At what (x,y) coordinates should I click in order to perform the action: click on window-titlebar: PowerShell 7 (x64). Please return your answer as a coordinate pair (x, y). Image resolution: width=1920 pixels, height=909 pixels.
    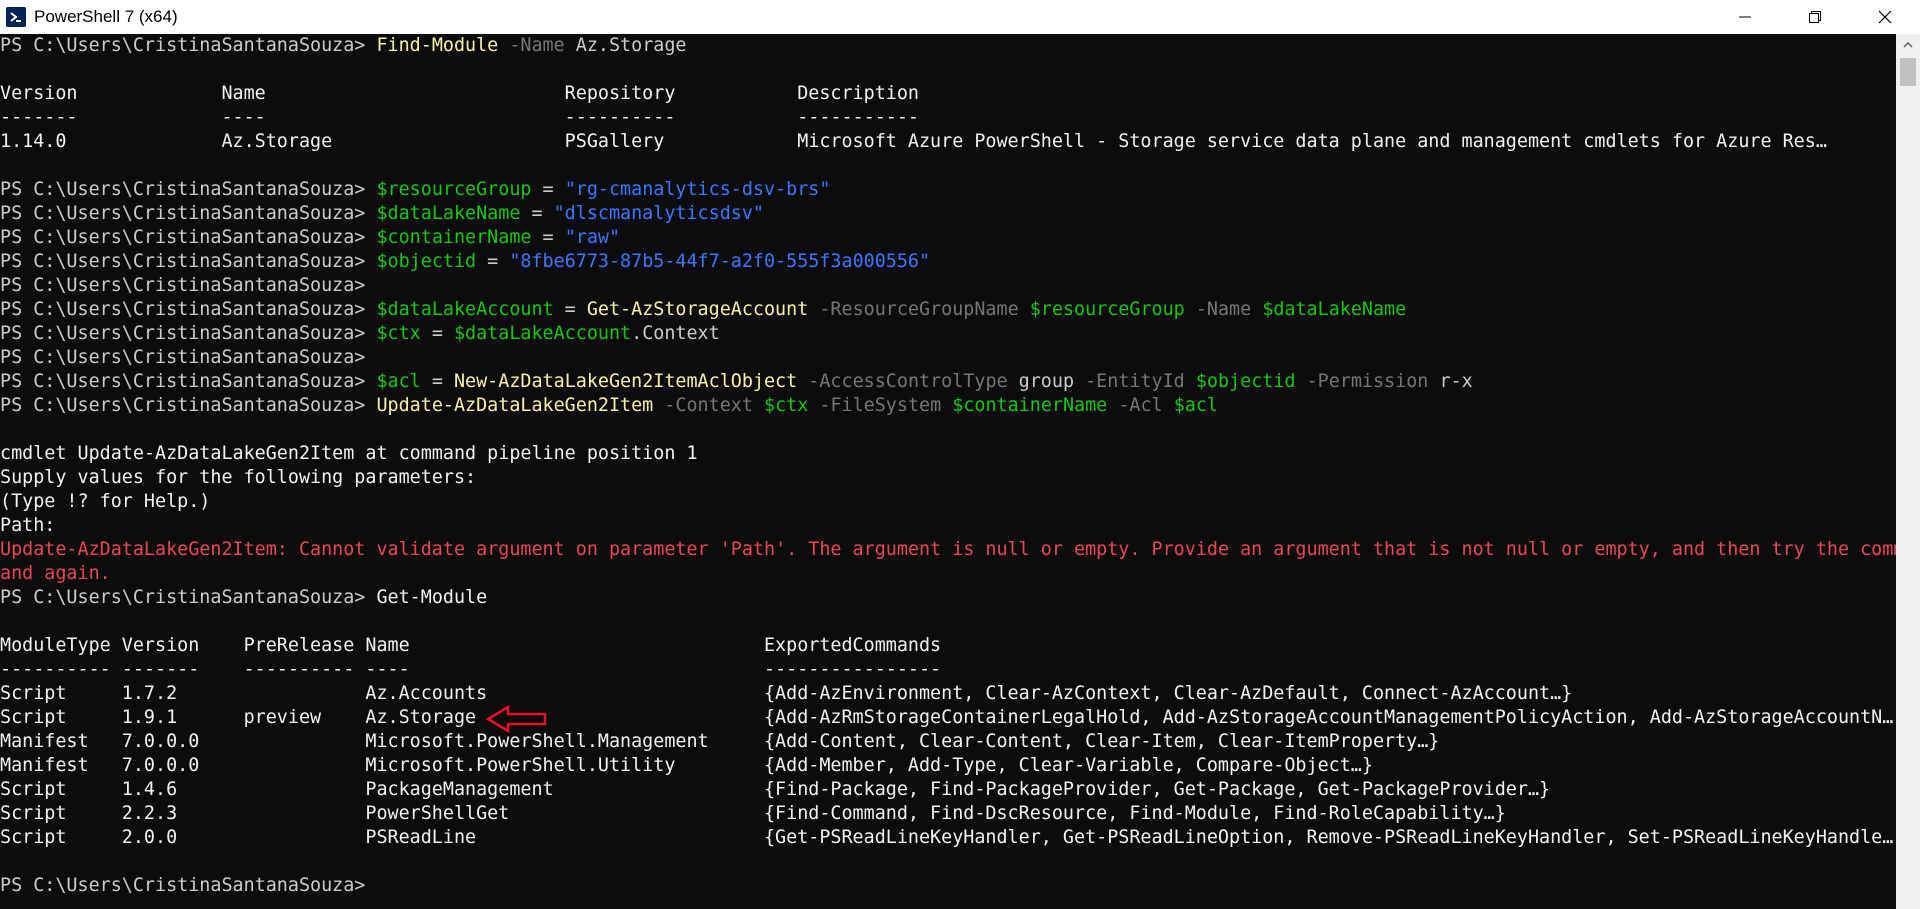
    Looking at the image, I should click on (960, 17).